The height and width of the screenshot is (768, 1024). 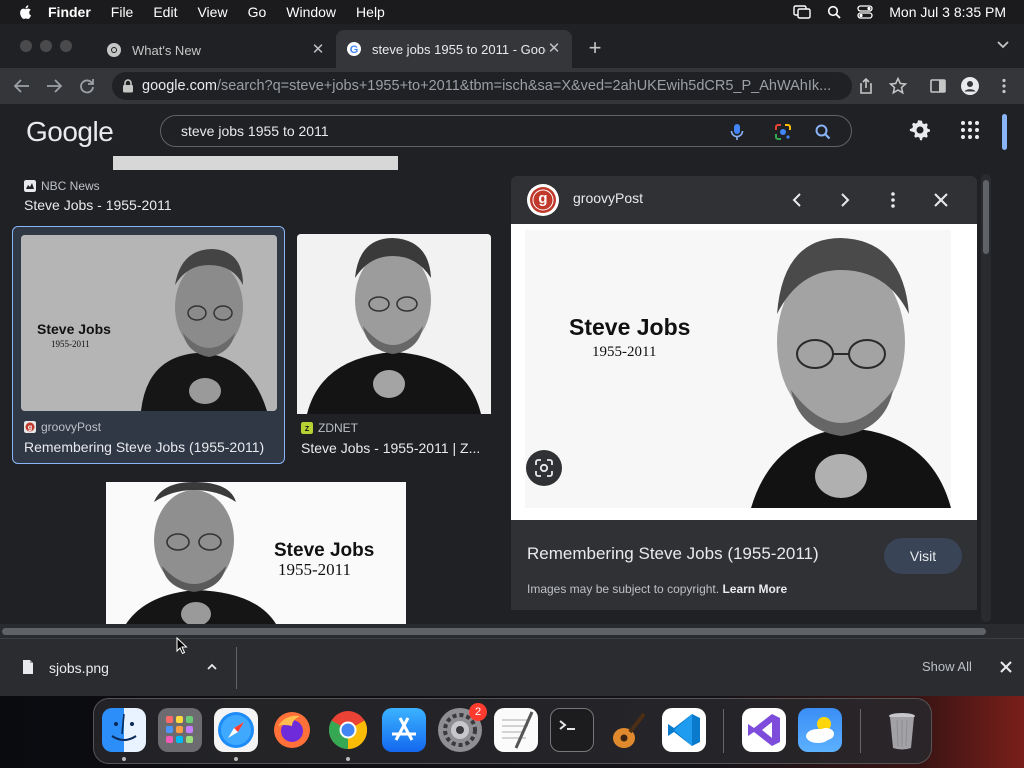 What do you see at coordinates (212, 12) in the screenshot?
I see `menu-view: View` at bounding box center [212, 12].